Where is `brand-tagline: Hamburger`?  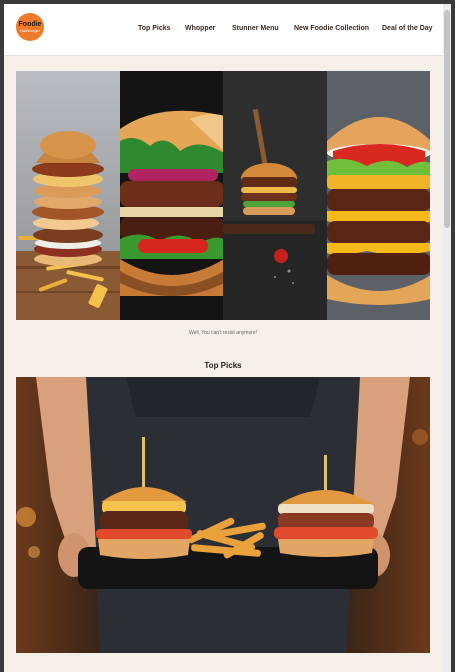 brand-tagline: Hamburger is located at coordinates (29, 30).